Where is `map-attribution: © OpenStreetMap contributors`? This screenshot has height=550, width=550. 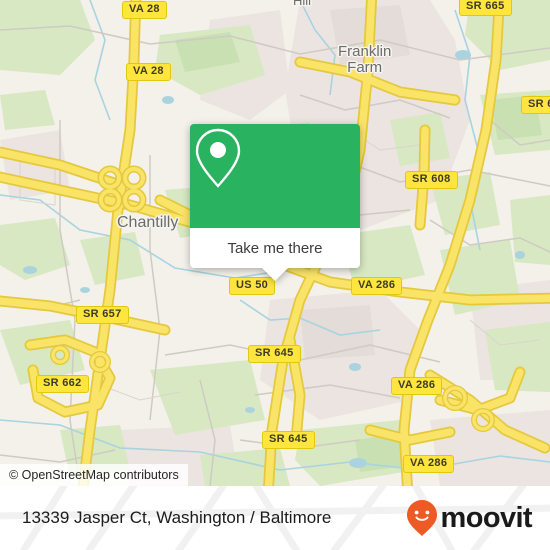 map-attribution: © OpenStreetMap contributors is located at coordinates (94, 475).